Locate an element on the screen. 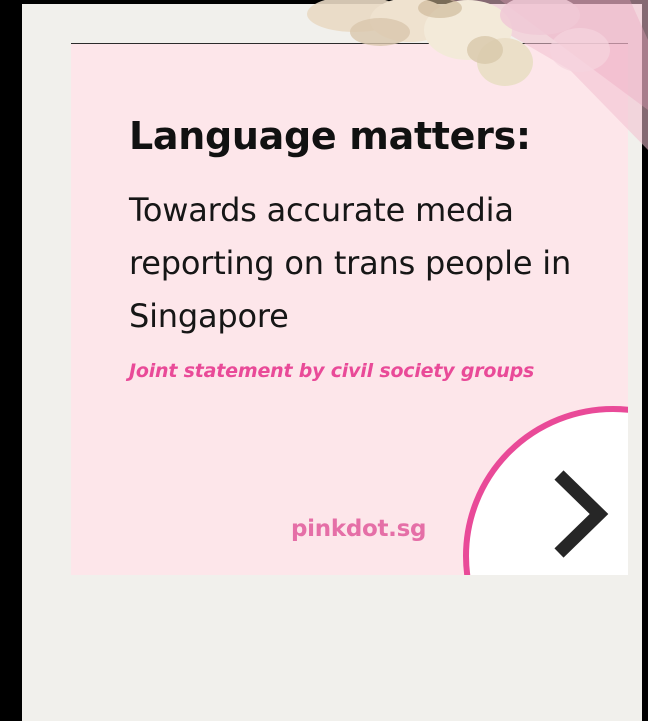  flower-decoration-icon is located at coordinates (477, 75).